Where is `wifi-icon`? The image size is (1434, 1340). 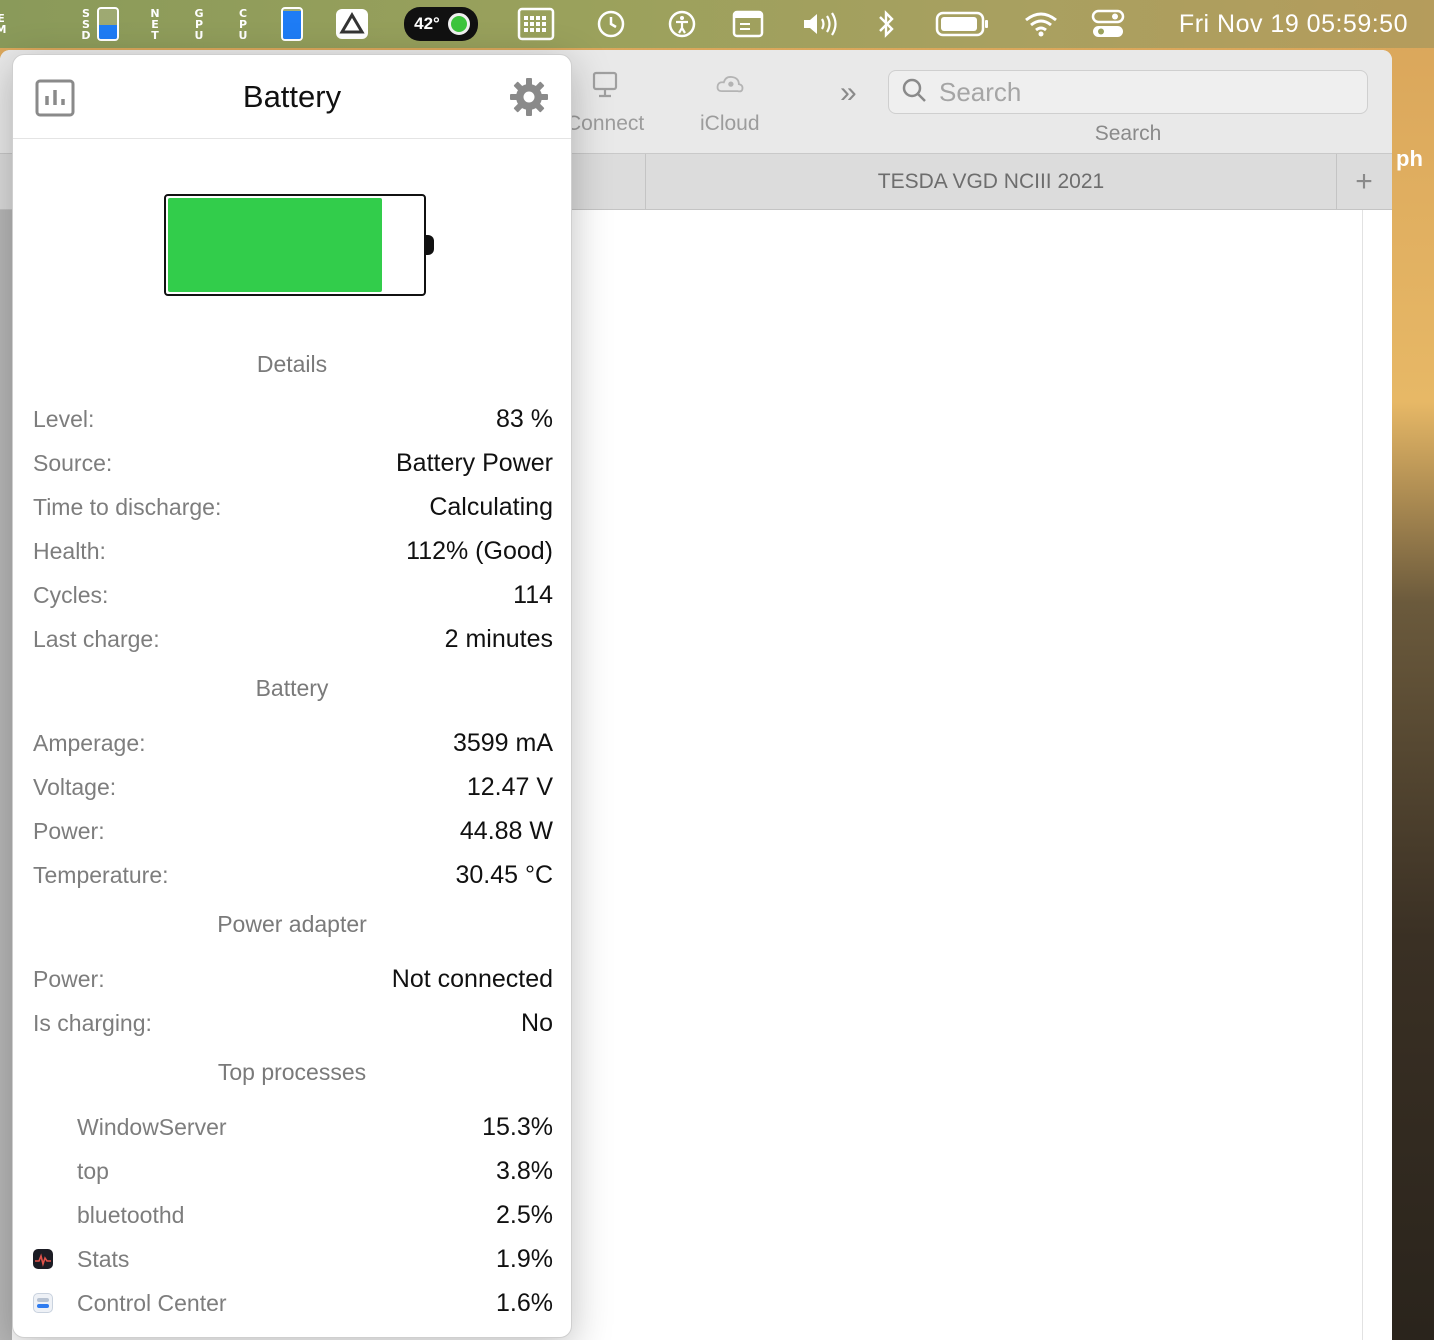
wifi-icon is located at coordinates (1041, 24).